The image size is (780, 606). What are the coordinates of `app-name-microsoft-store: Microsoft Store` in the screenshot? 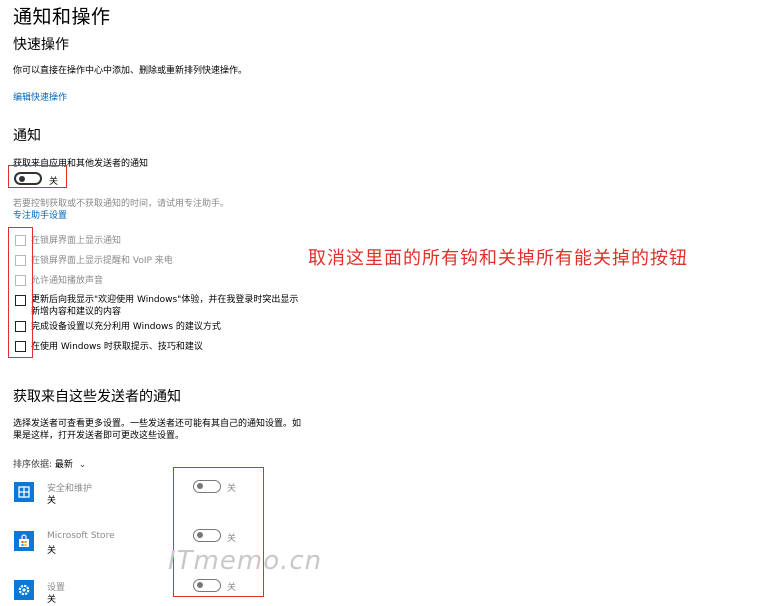 It's located at (81, 536).